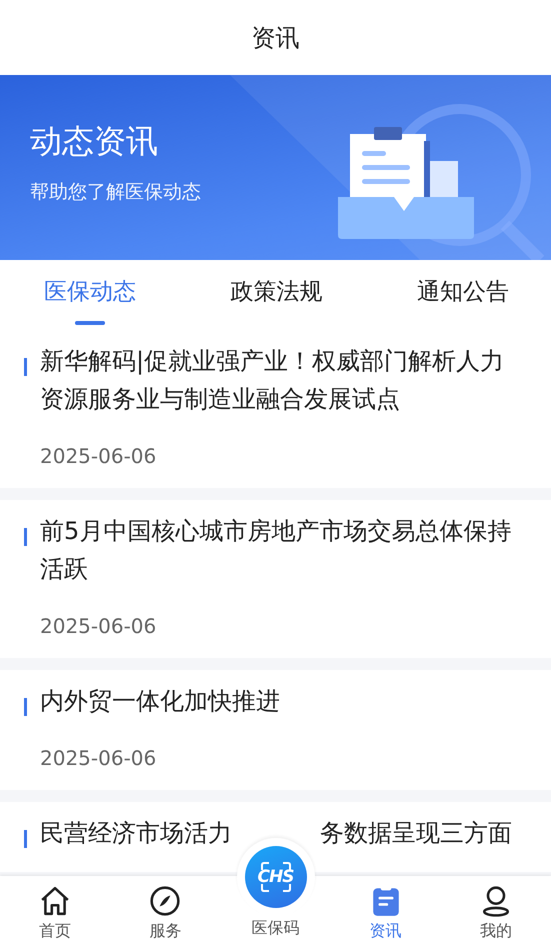 The width and height of the screenshot is (551, 949). Describe the element at coordinates (136, 833) in the screenshot. I see `news-title: 民营经济市场活力` at that location.